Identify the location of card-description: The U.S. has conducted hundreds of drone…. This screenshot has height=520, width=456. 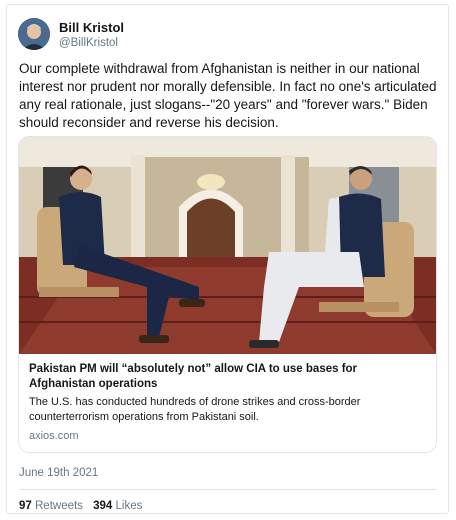
(195, 409).